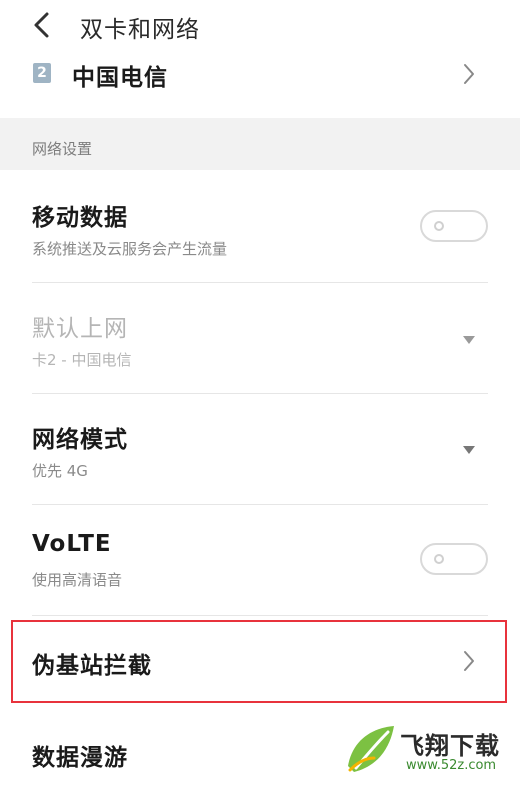 This screenshot has height=787, width=520. What do you see at coordinates (451, 765) in the screenshot?
I see `watermark-url: www.52z.com` at bounding box center [451, 765].